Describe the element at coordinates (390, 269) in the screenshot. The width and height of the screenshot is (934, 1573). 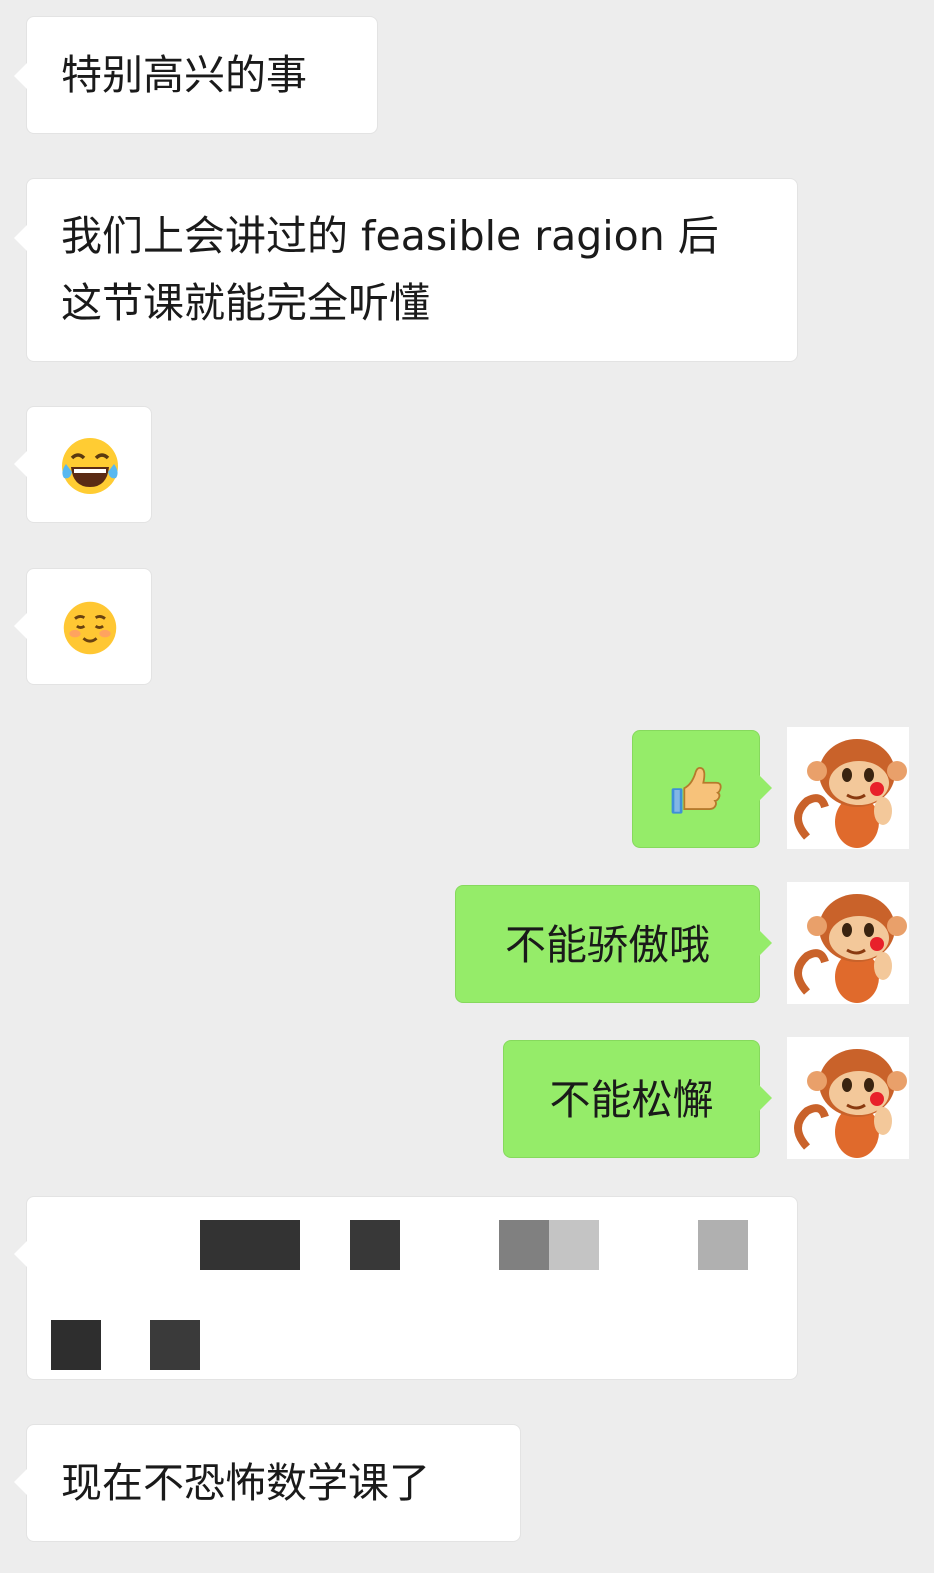
I see `message-text: 我们上会讲过的 feasible ragion 后 这节课就能完全听懂` at that location.